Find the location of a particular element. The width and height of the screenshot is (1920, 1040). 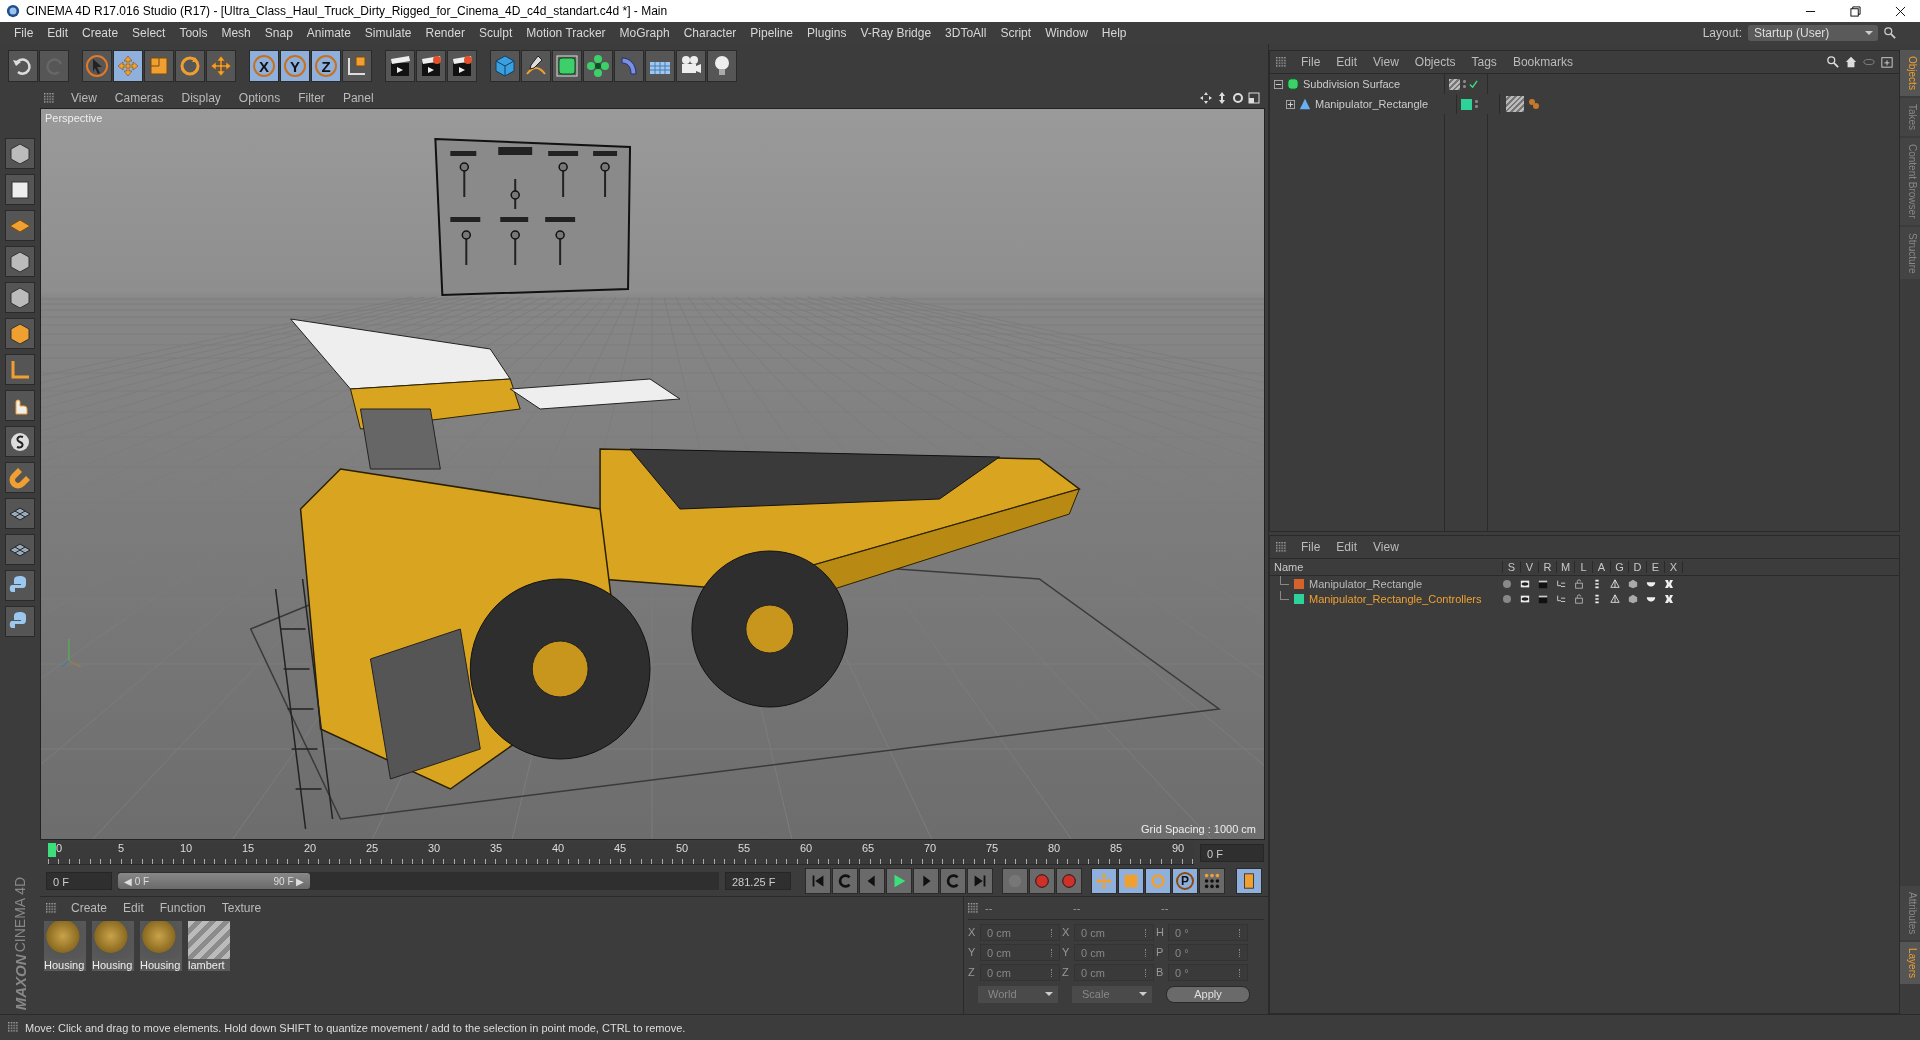

objects-menu-item: Edit is located at coordinates (1347, 62).